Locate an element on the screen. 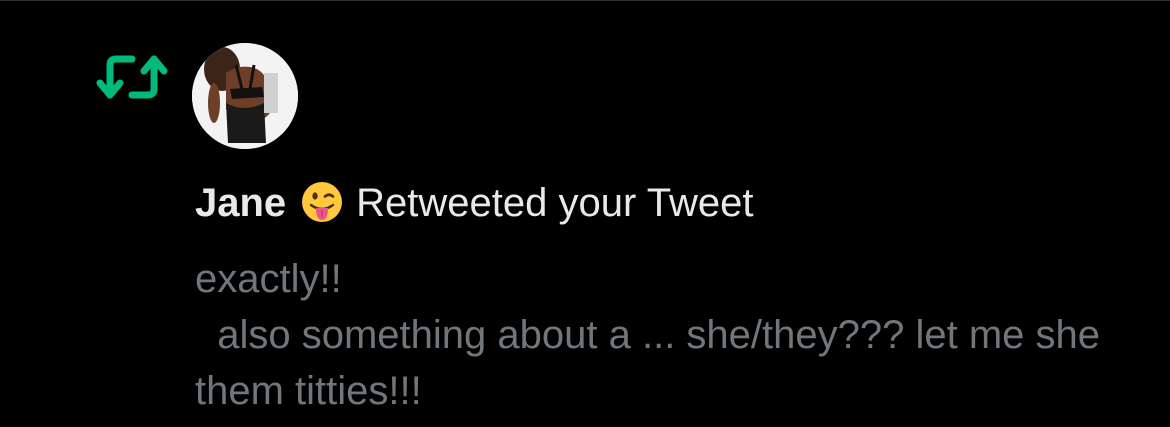 The image size is (1170, 427). notification-headline: Jane Retweeted your Tweet is located at coordinates (474, 203).